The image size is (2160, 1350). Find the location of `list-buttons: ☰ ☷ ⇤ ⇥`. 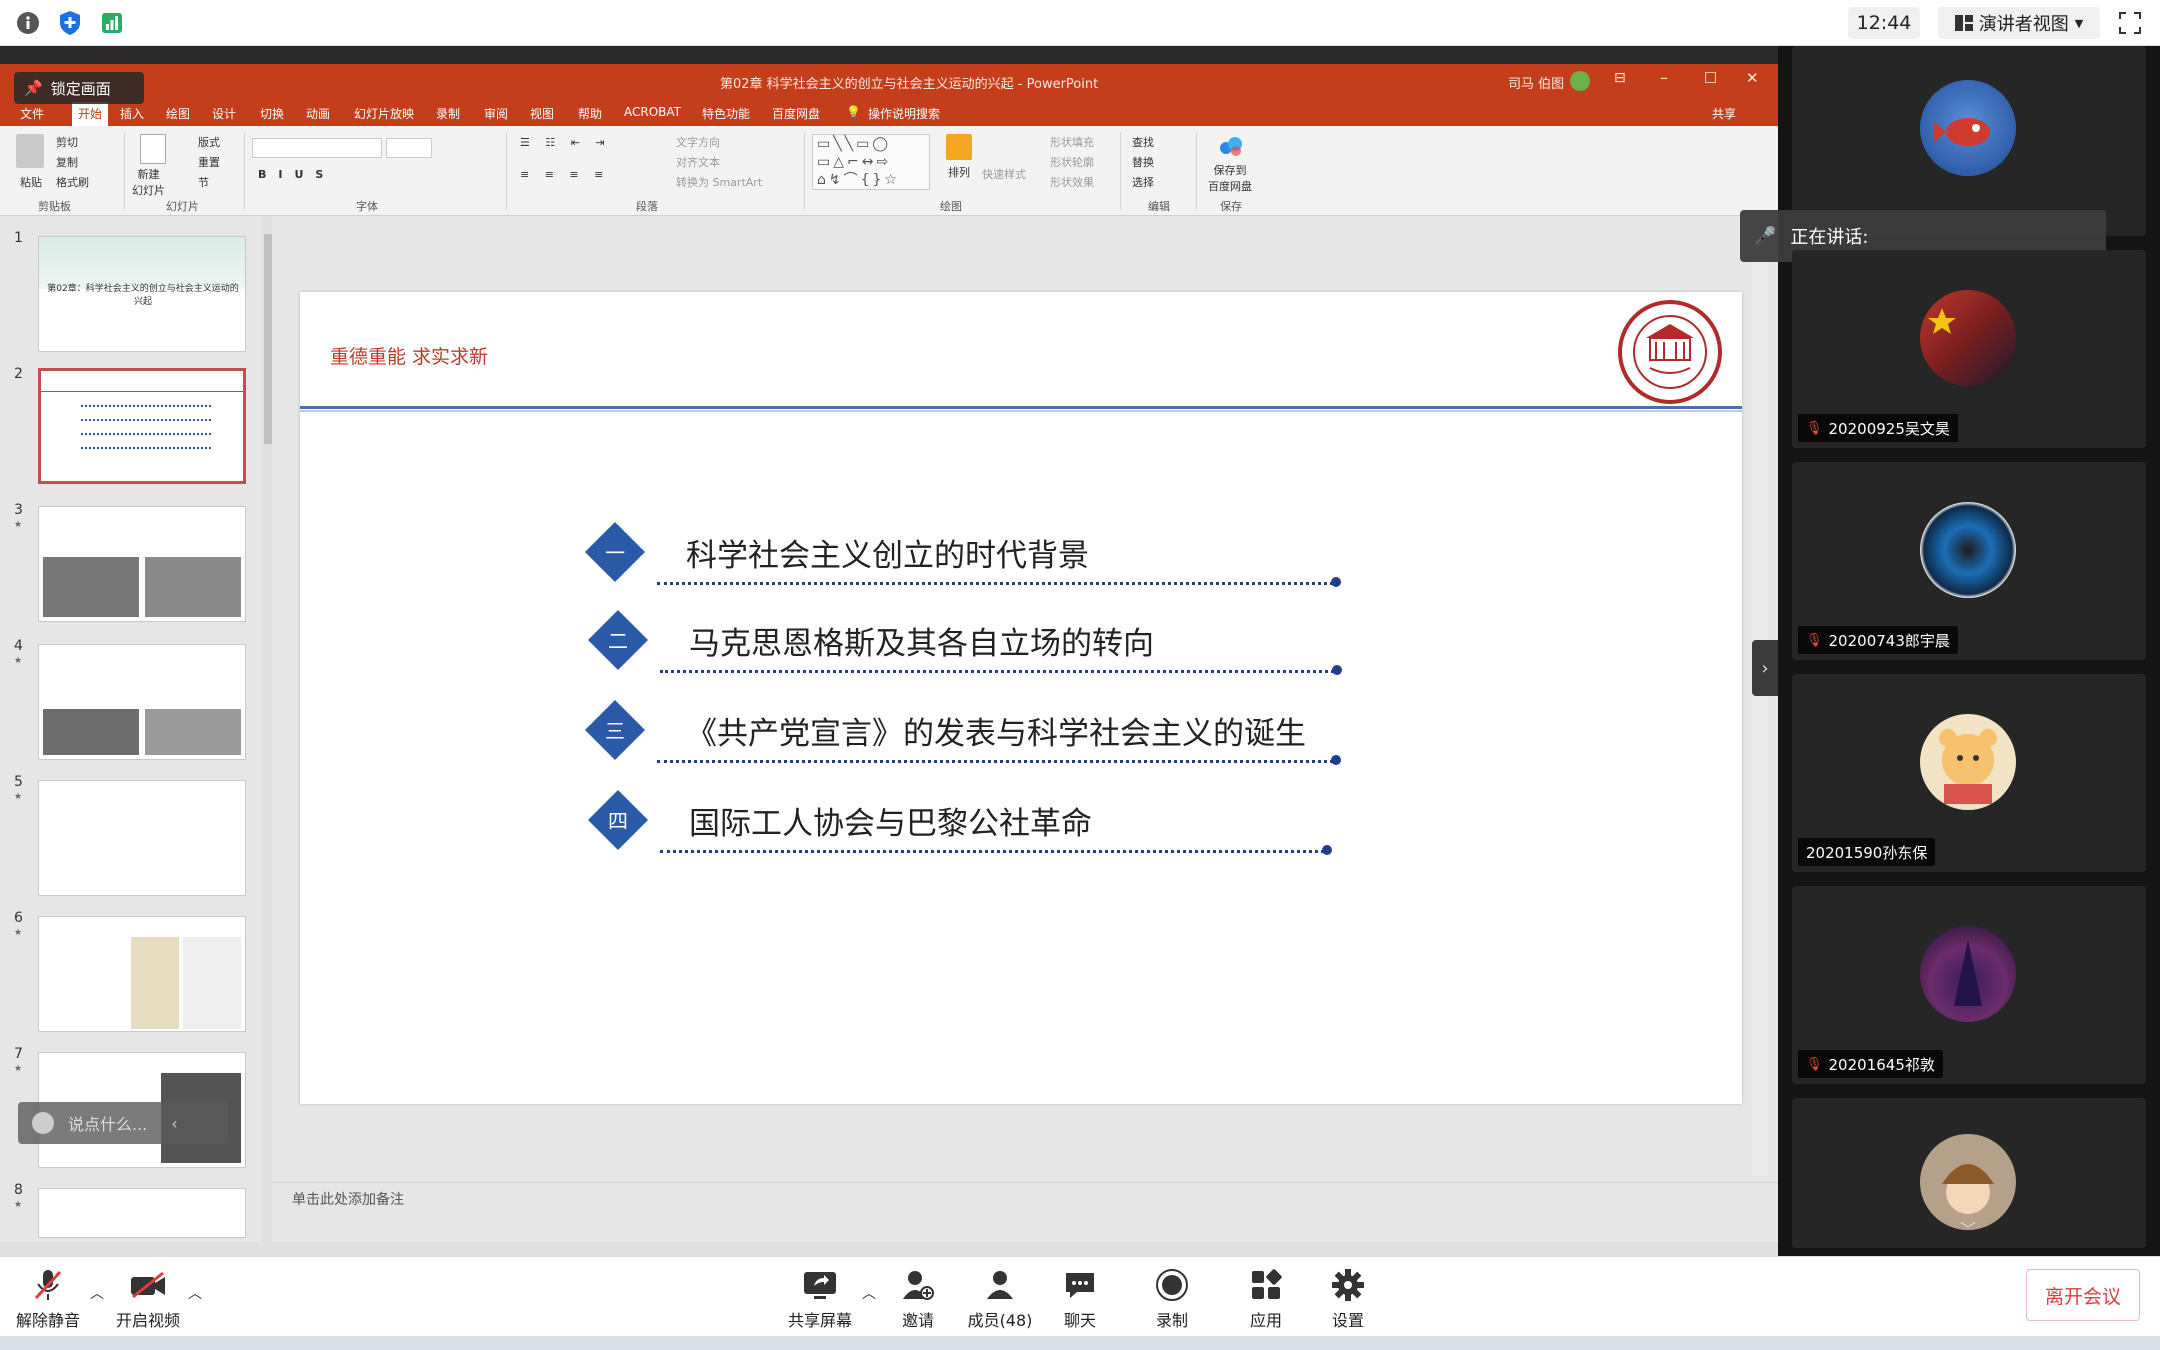

list-buttons: ☰ ☷ ⇤ ⇥ is located at coordinates (565, 142).